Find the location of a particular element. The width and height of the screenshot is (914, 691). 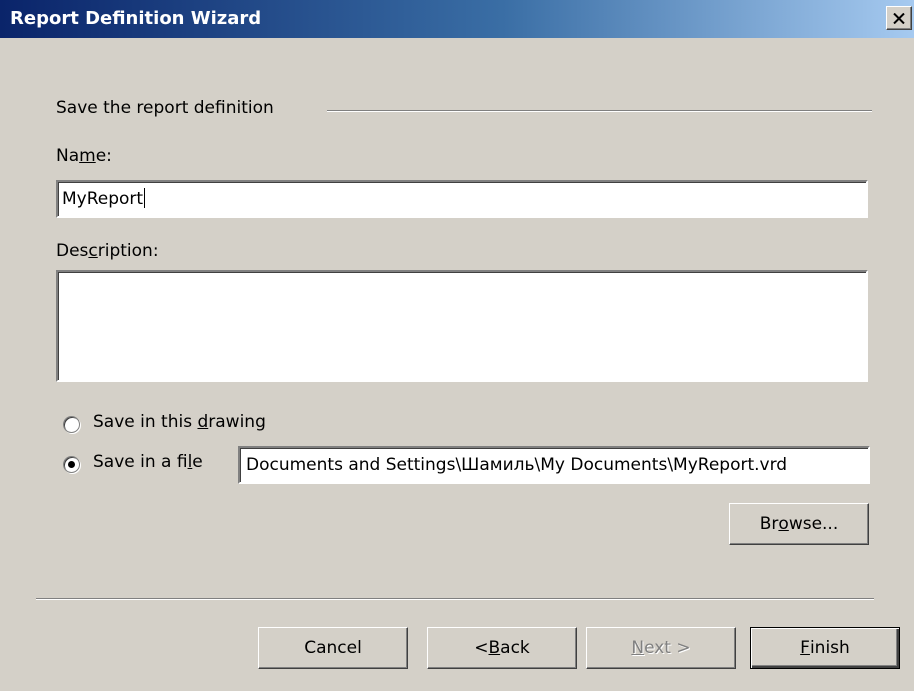

title-bar: Report Definition Wizard is located at coordinates (457, 19).